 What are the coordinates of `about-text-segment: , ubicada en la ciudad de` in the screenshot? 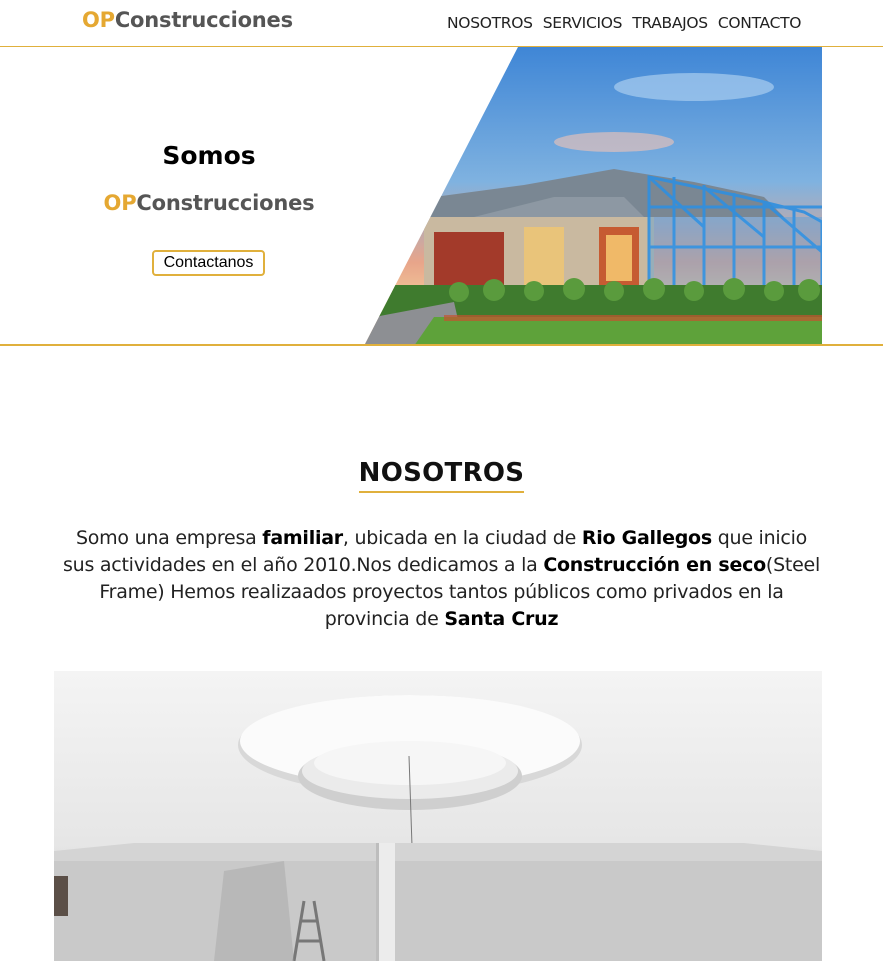 It's located at (462, 538).